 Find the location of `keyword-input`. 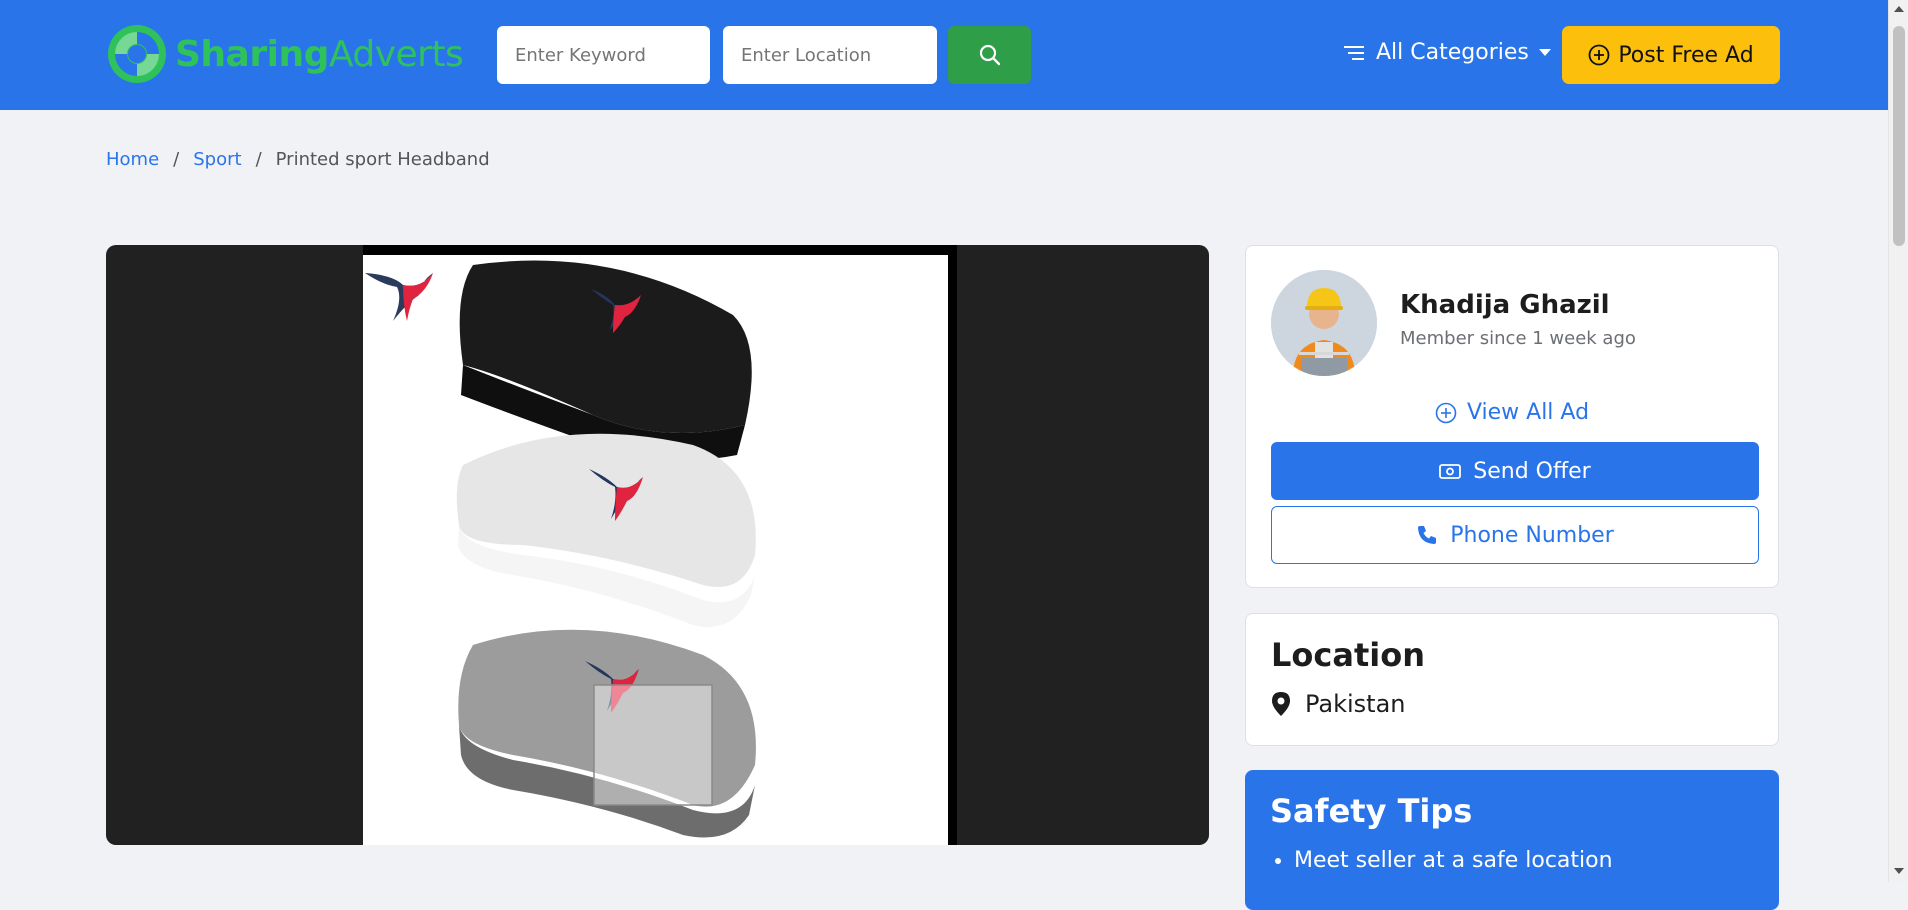

keyword-input is located at coordinates (603, 55).